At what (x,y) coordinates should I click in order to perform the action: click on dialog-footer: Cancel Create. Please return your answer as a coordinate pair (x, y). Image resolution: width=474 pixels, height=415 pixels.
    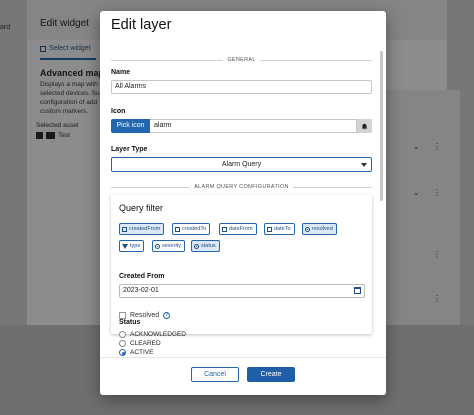
    Looking at the image, I should click on (243, 376).